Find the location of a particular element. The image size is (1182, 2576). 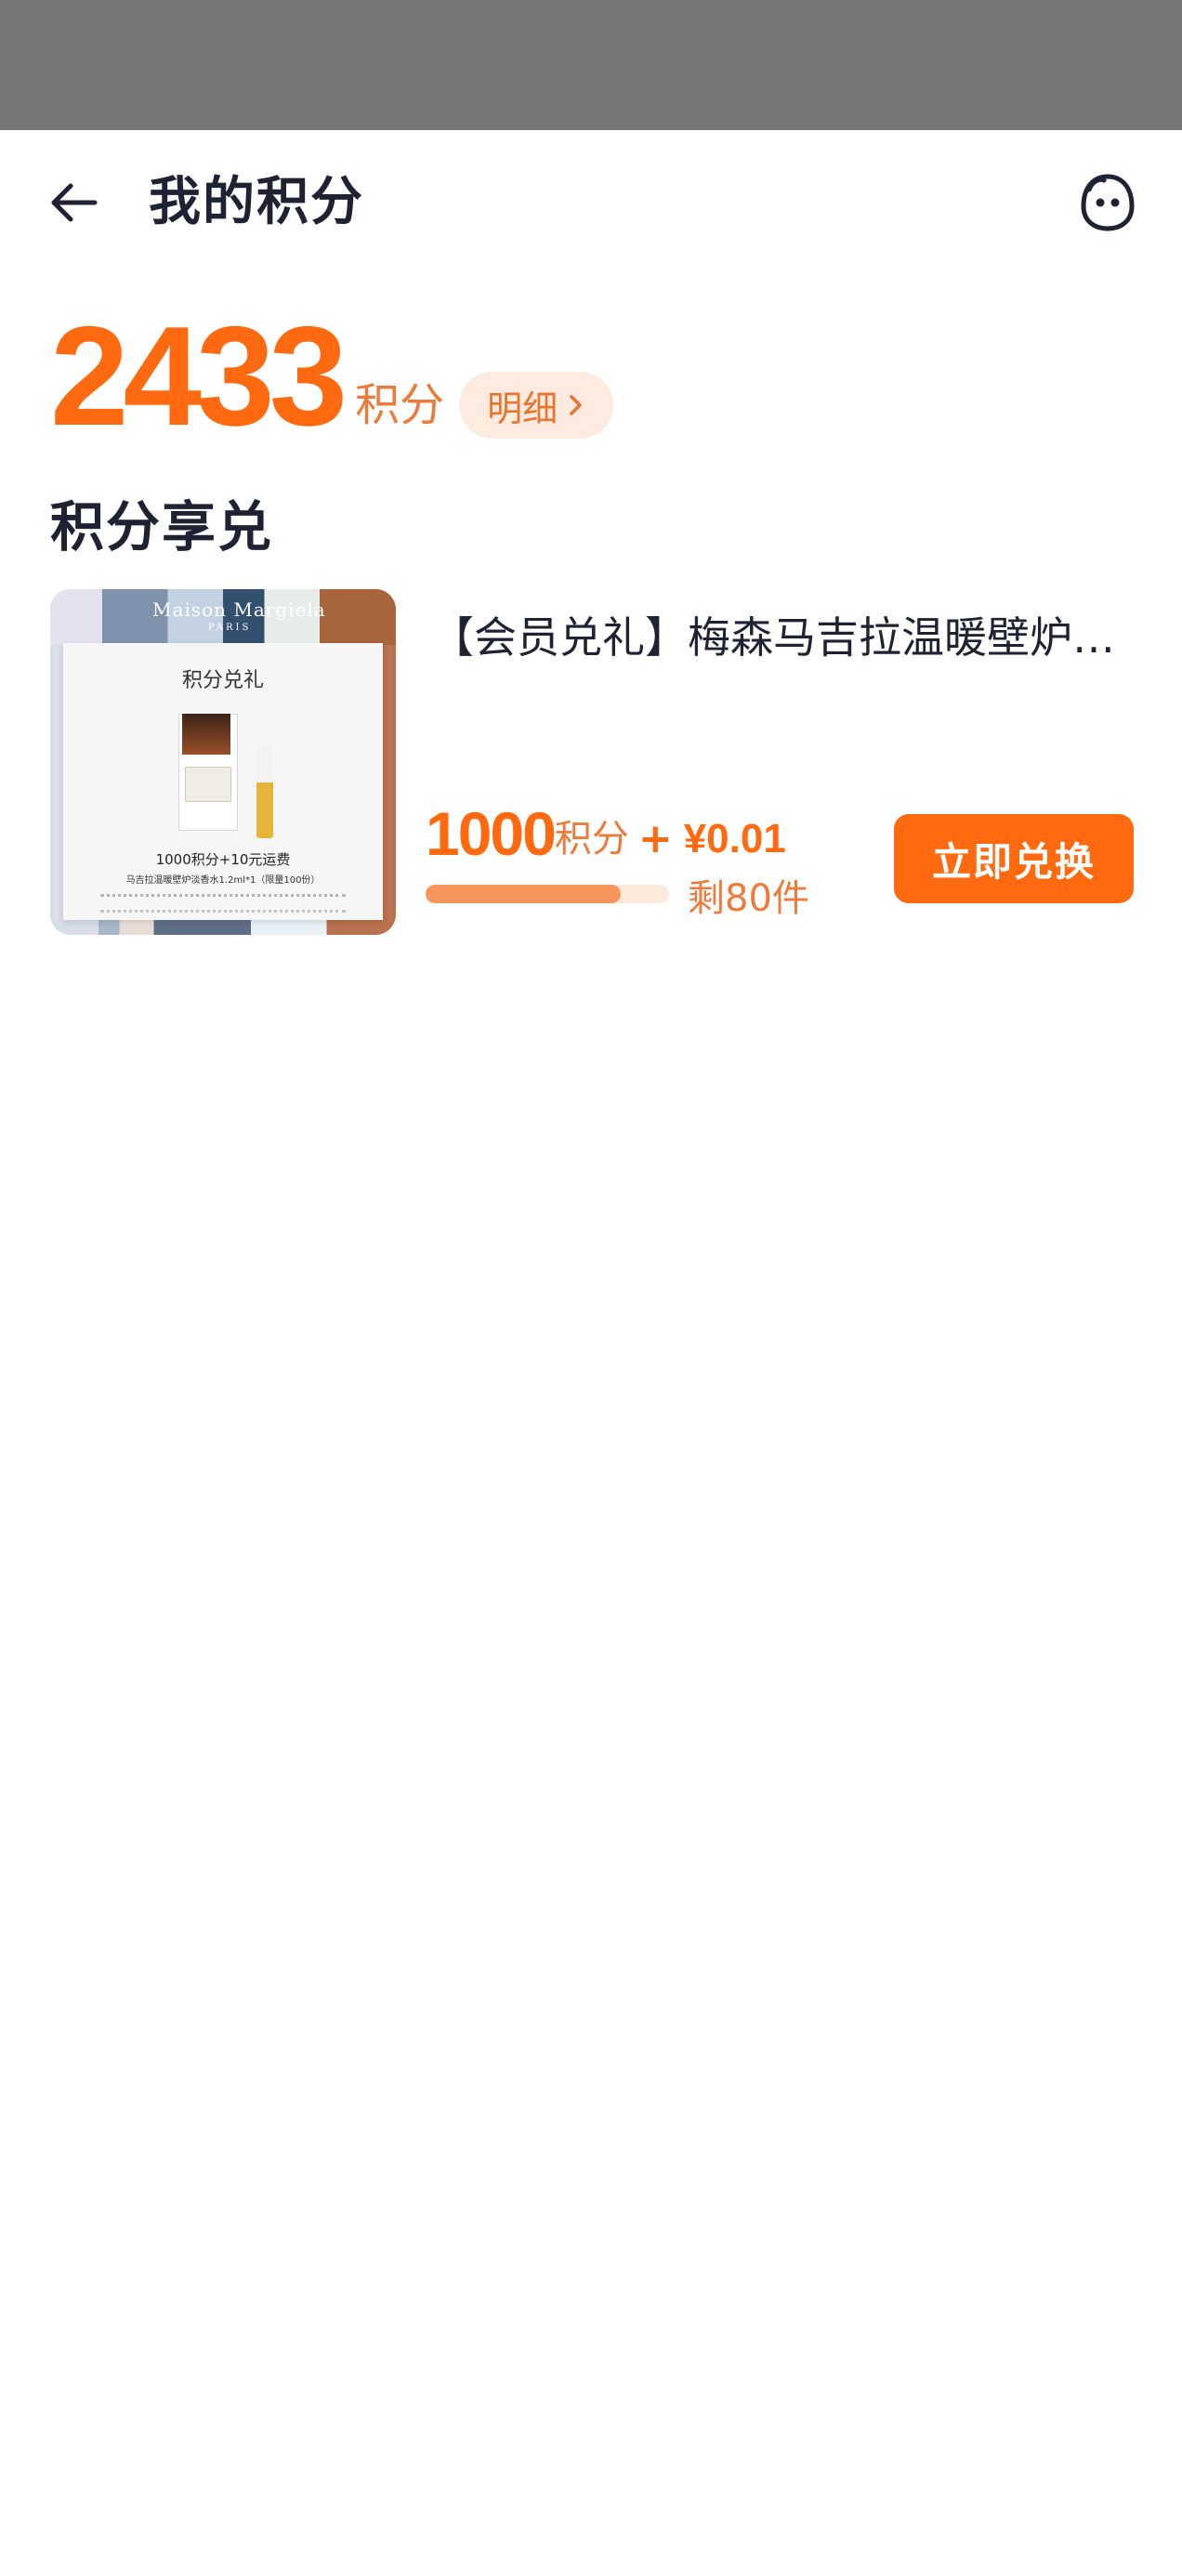

section-title: 积分享兑 is located at coordinates (162, 527).